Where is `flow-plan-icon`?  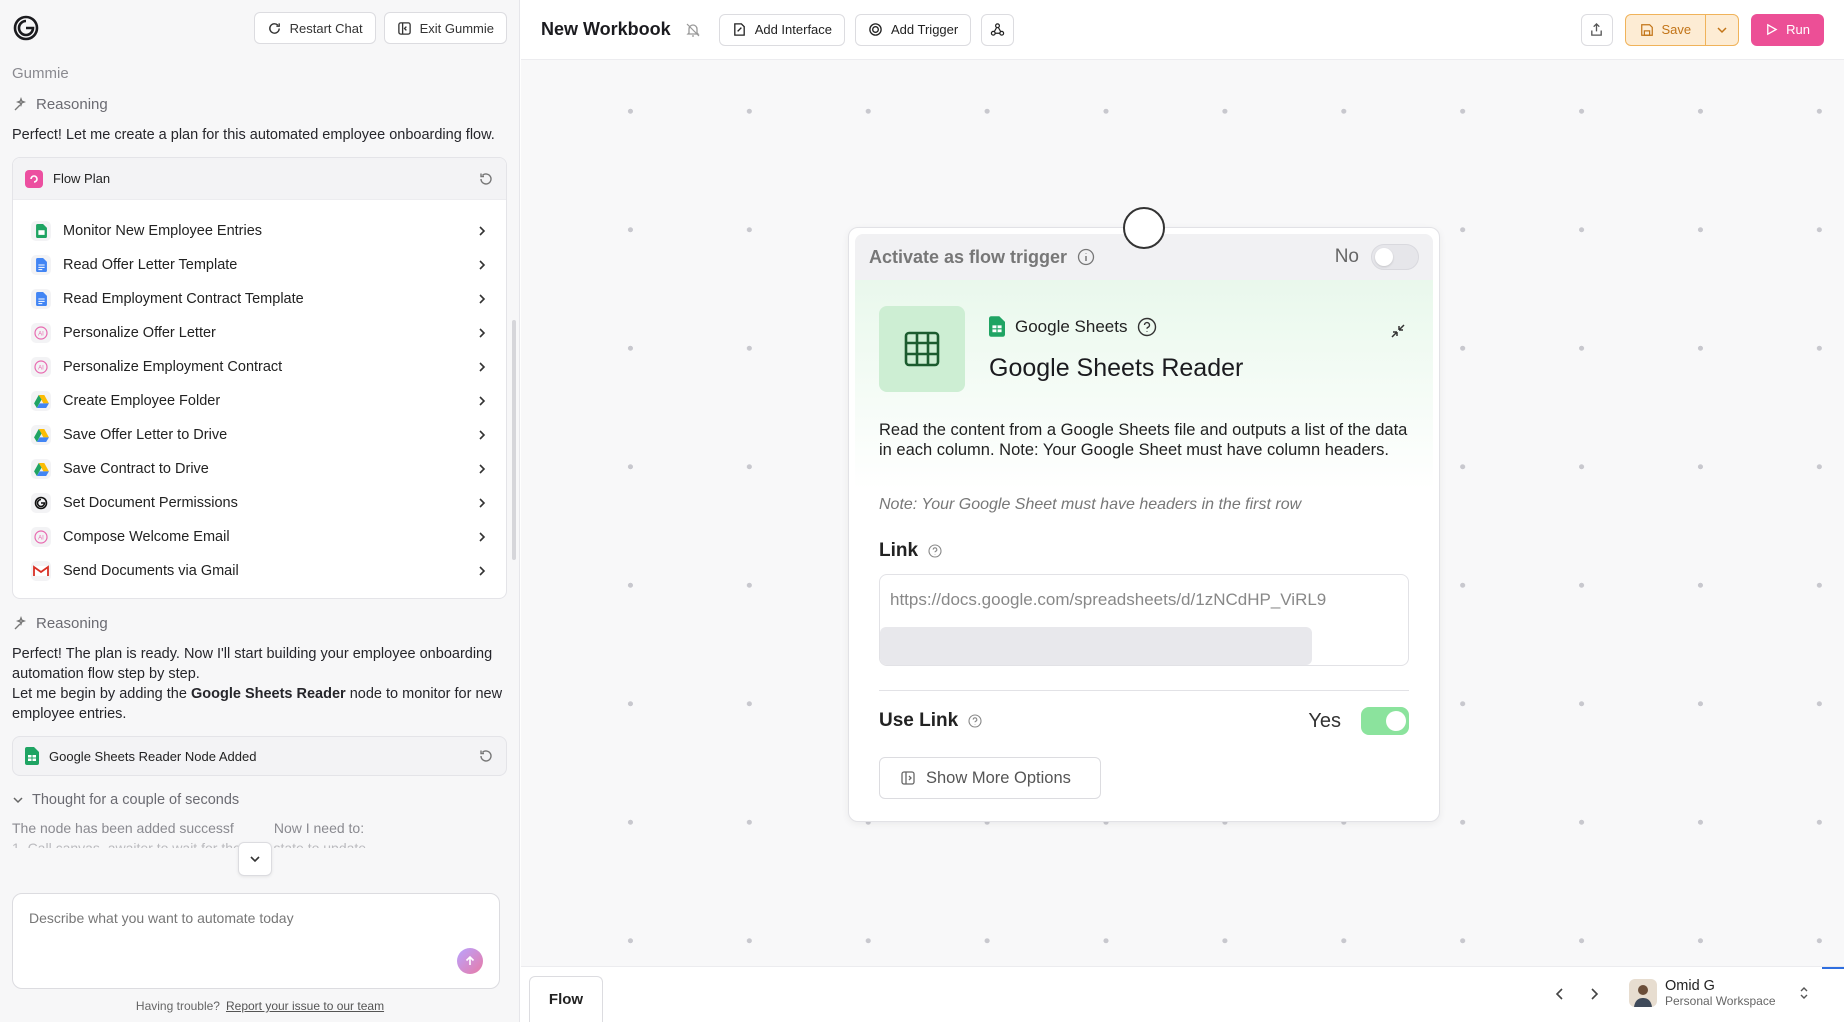
flow-plan-icon is located at coordinates (34, 178).